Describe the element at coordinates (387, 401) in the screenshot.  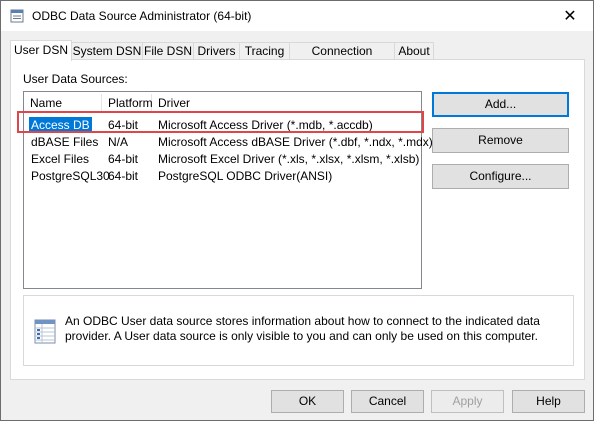
I see `cancel-button: Cancel` at that location.